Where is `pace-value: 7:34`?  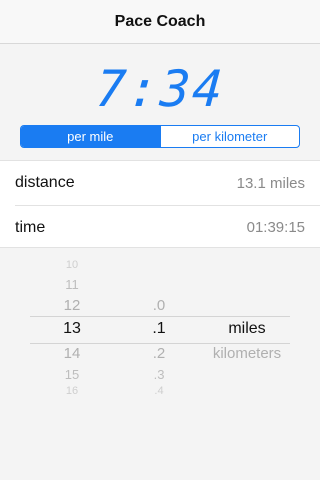 pace-value: 7:34 is located at coordinates (160, 89).